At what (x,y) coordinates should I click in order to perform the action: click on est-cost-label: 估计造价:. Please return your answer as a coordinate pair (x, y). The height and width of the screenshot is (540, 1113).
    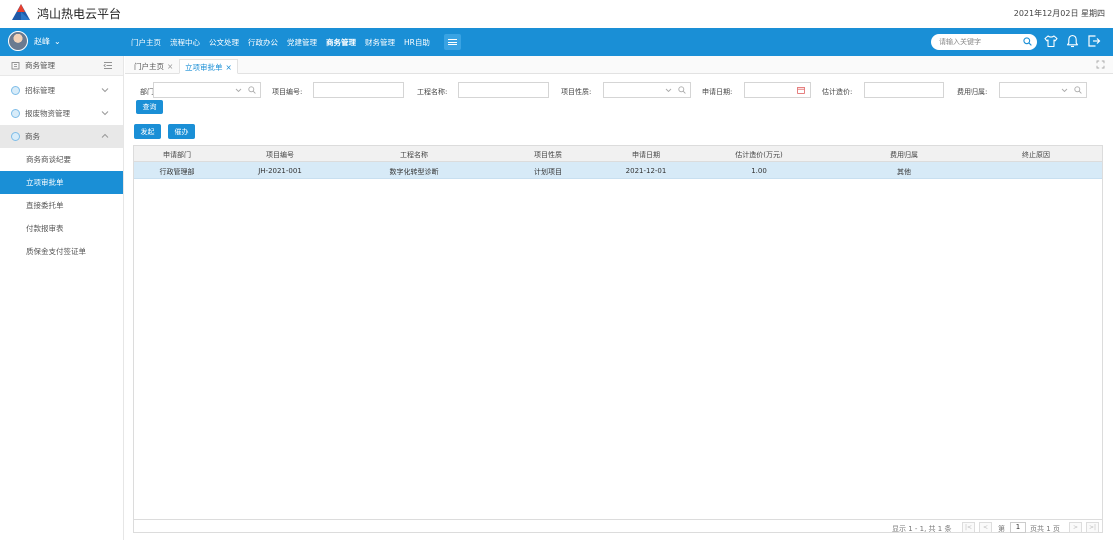
    Looking at the image, I should click on (837, 92).